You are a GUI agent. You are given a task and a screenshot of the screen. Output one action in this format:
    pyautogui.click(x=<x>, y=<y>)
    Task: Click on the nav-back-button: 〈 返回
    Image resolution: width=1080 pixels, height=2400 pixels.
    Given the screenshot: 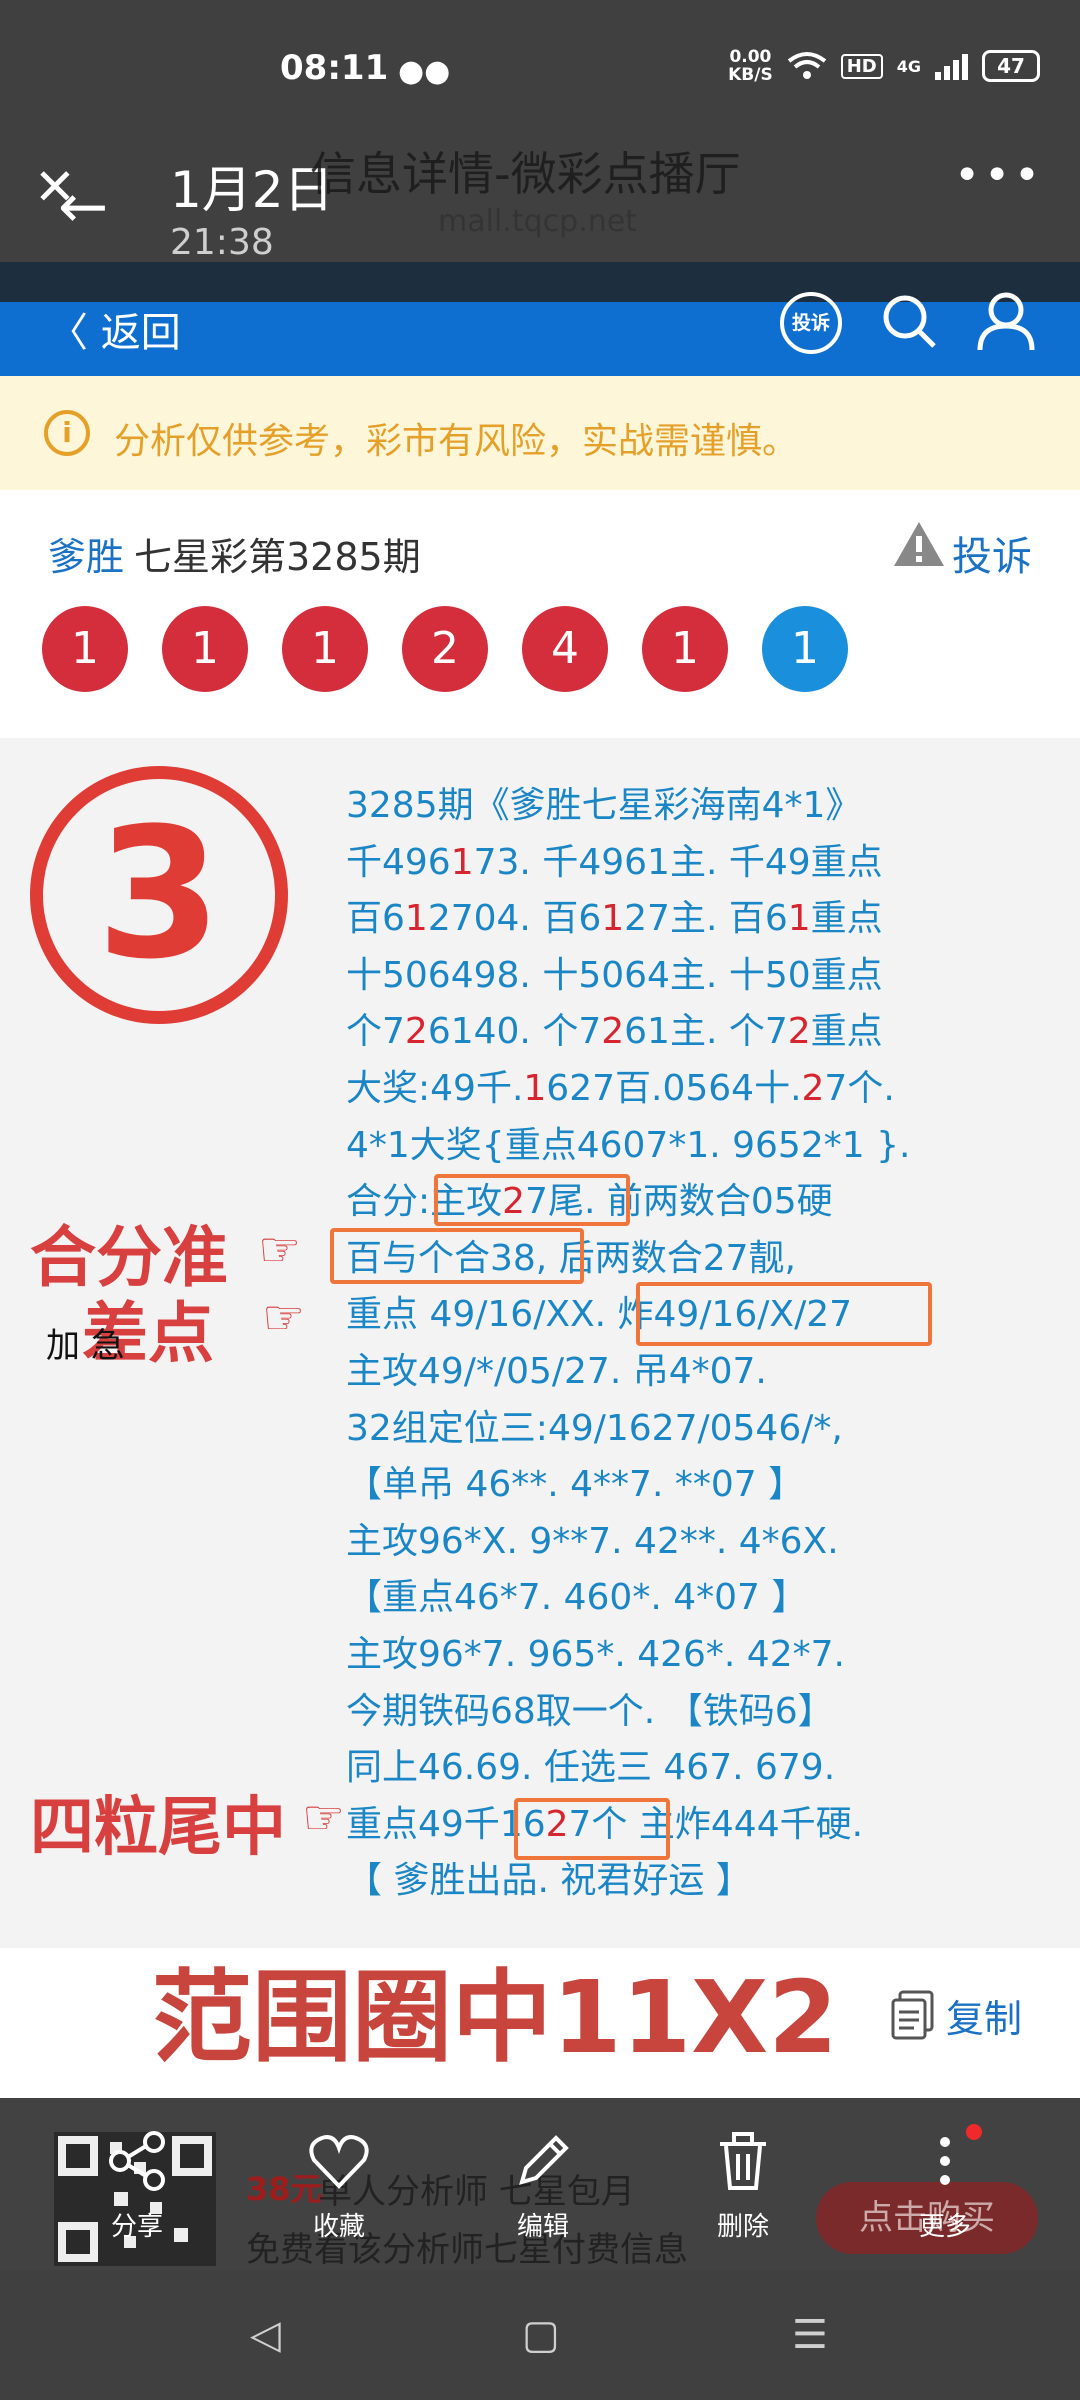 What is the action you would take?
    pyautogui.click(x=114, y=329)
    